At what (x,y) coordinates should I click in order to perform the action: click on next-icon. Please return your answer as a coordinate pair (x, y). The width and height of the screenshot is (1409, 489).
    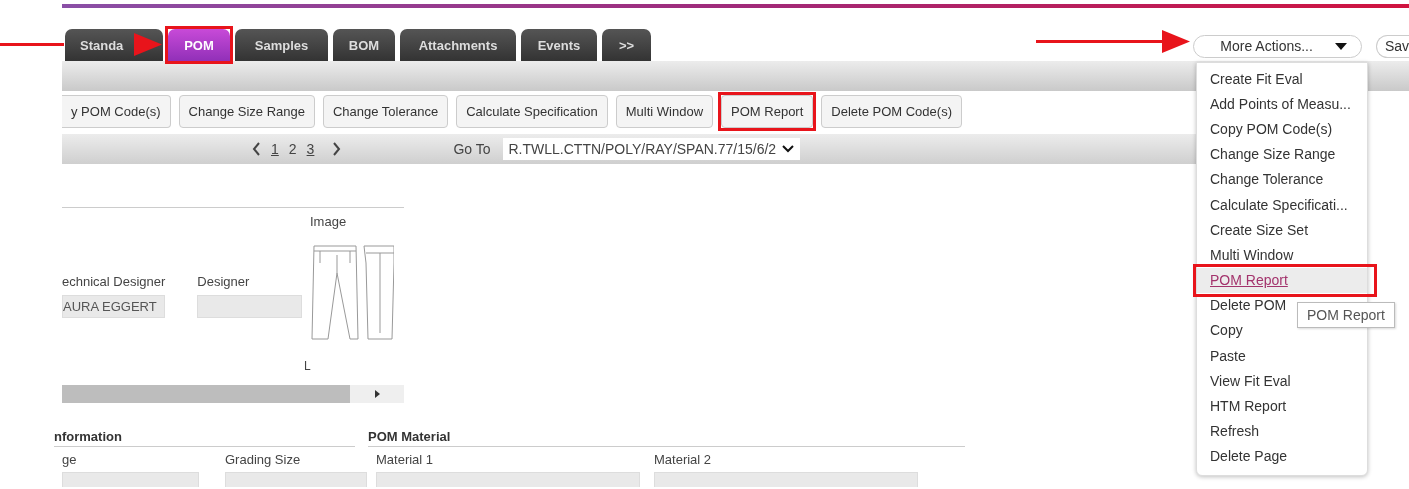
    Looking at the image, I should click on (337, 149).